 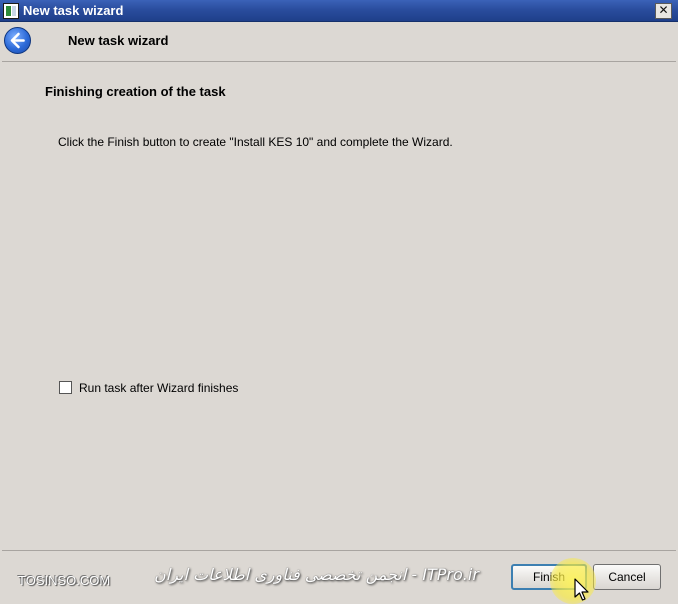 What do you see at coordinates (339, 41) in the screenshot?
I see `wizard-header: New task wizard` at bounding box center [339, 41].